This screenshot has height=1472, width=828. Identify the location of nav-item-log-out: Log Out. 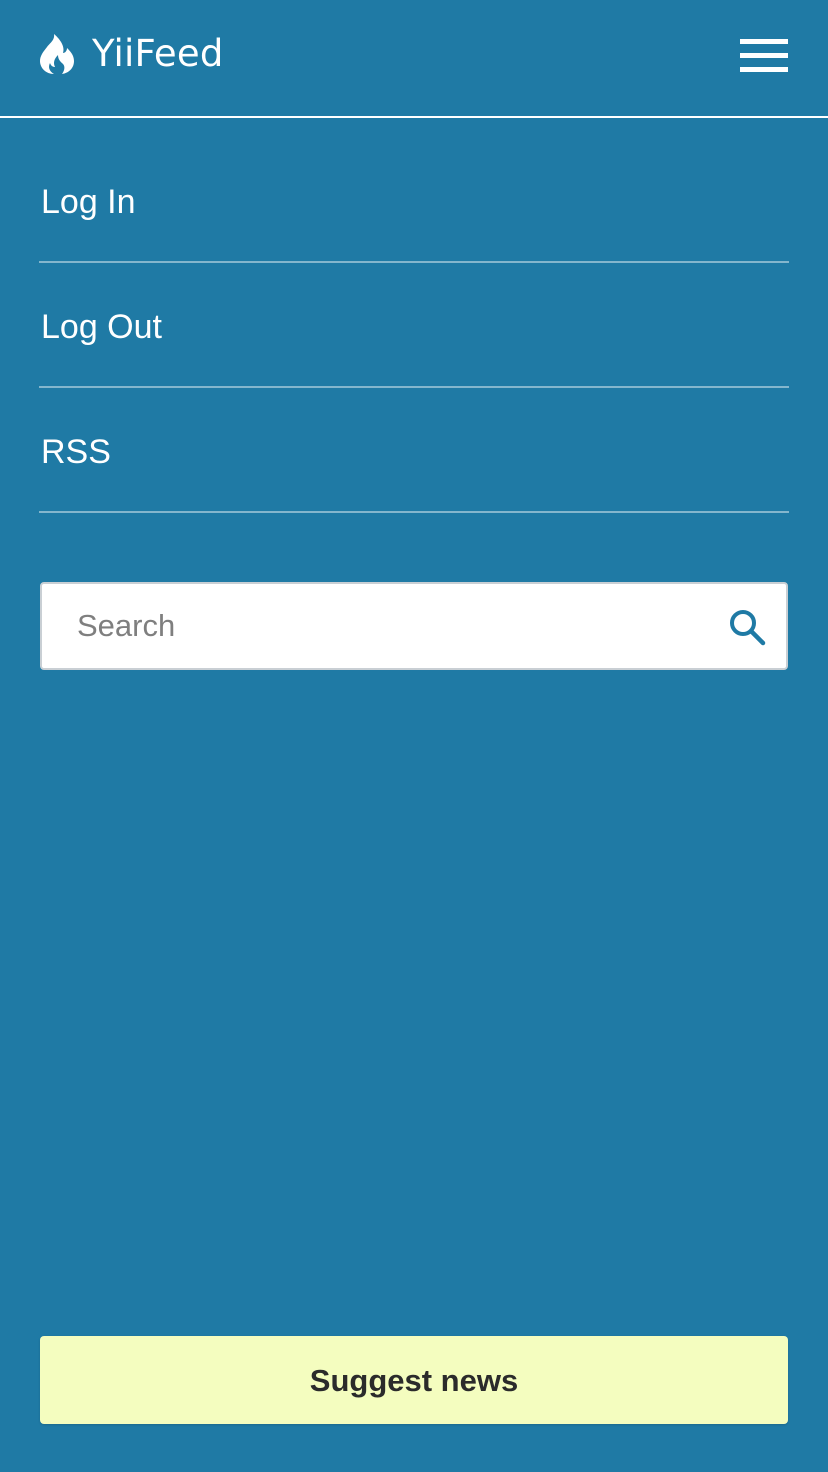
(414, 325).